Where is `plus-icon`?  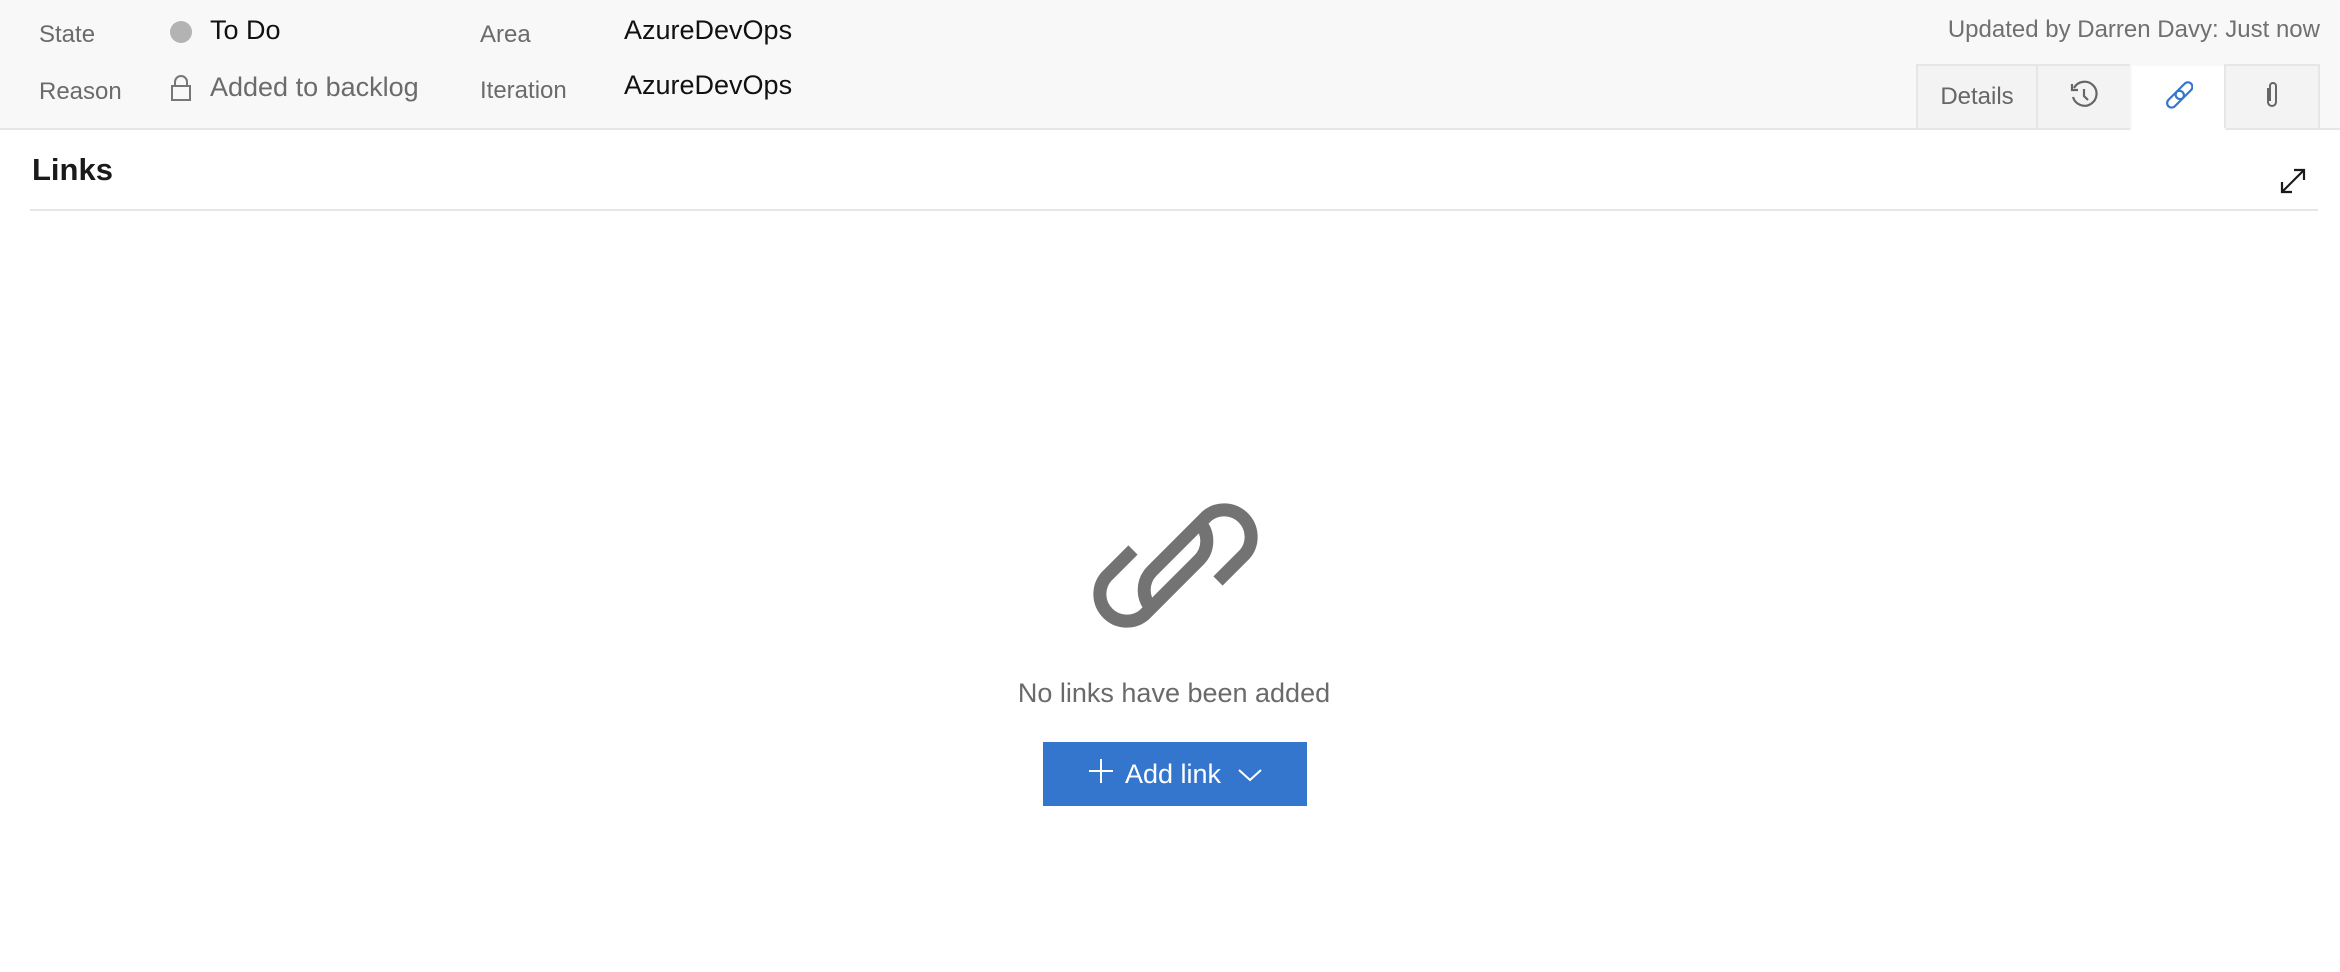 plus-icon is located at coordinates (1101, 774).